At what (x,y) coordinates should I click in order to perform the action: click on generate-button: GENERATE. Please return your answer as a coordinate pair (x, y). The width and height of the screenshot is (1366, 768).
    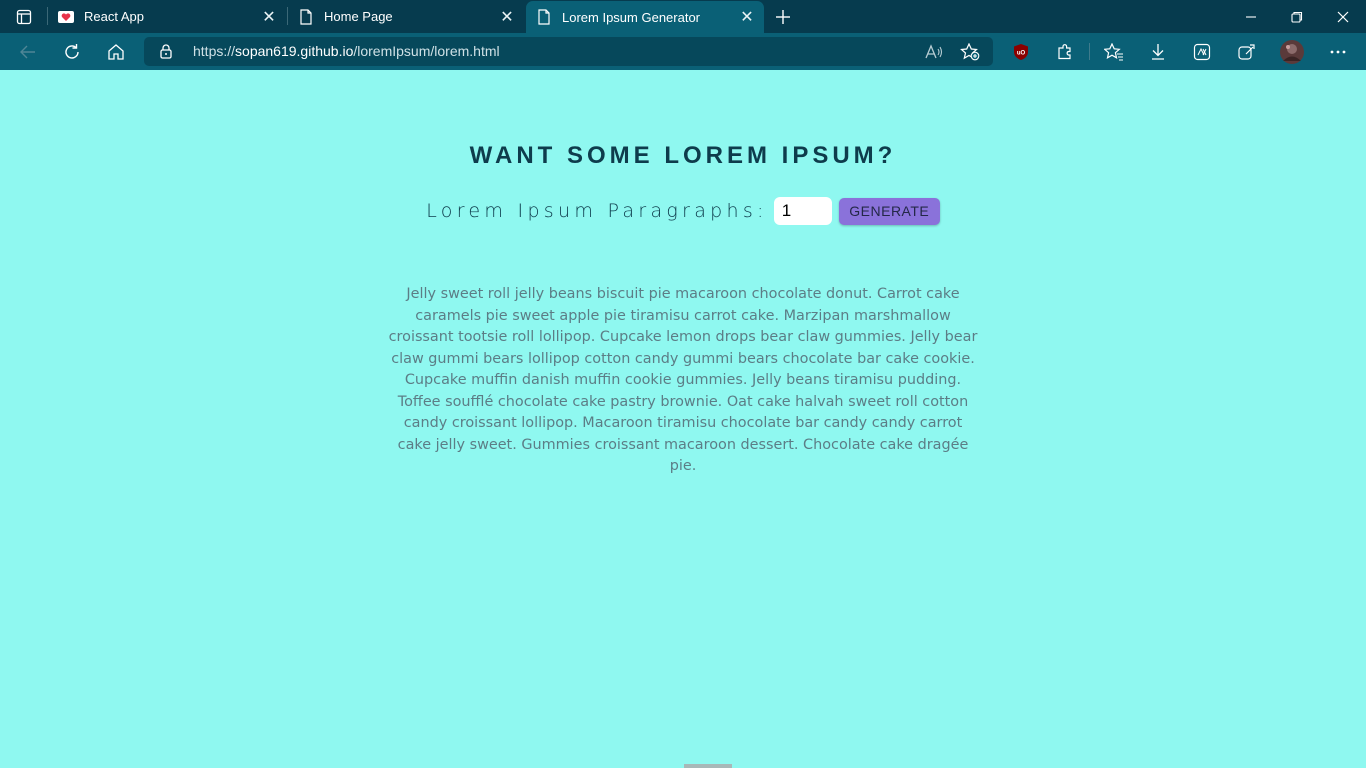
    Looking at the image, I should click on (889, 211).